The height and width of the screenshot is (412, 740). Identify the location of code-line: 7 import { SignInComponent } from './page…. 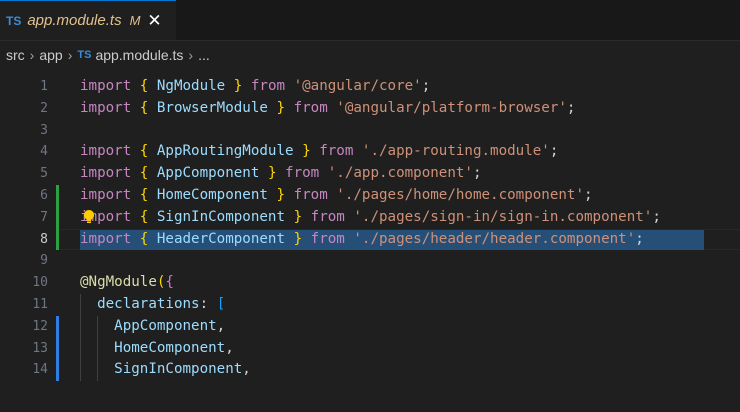
(370, 217).